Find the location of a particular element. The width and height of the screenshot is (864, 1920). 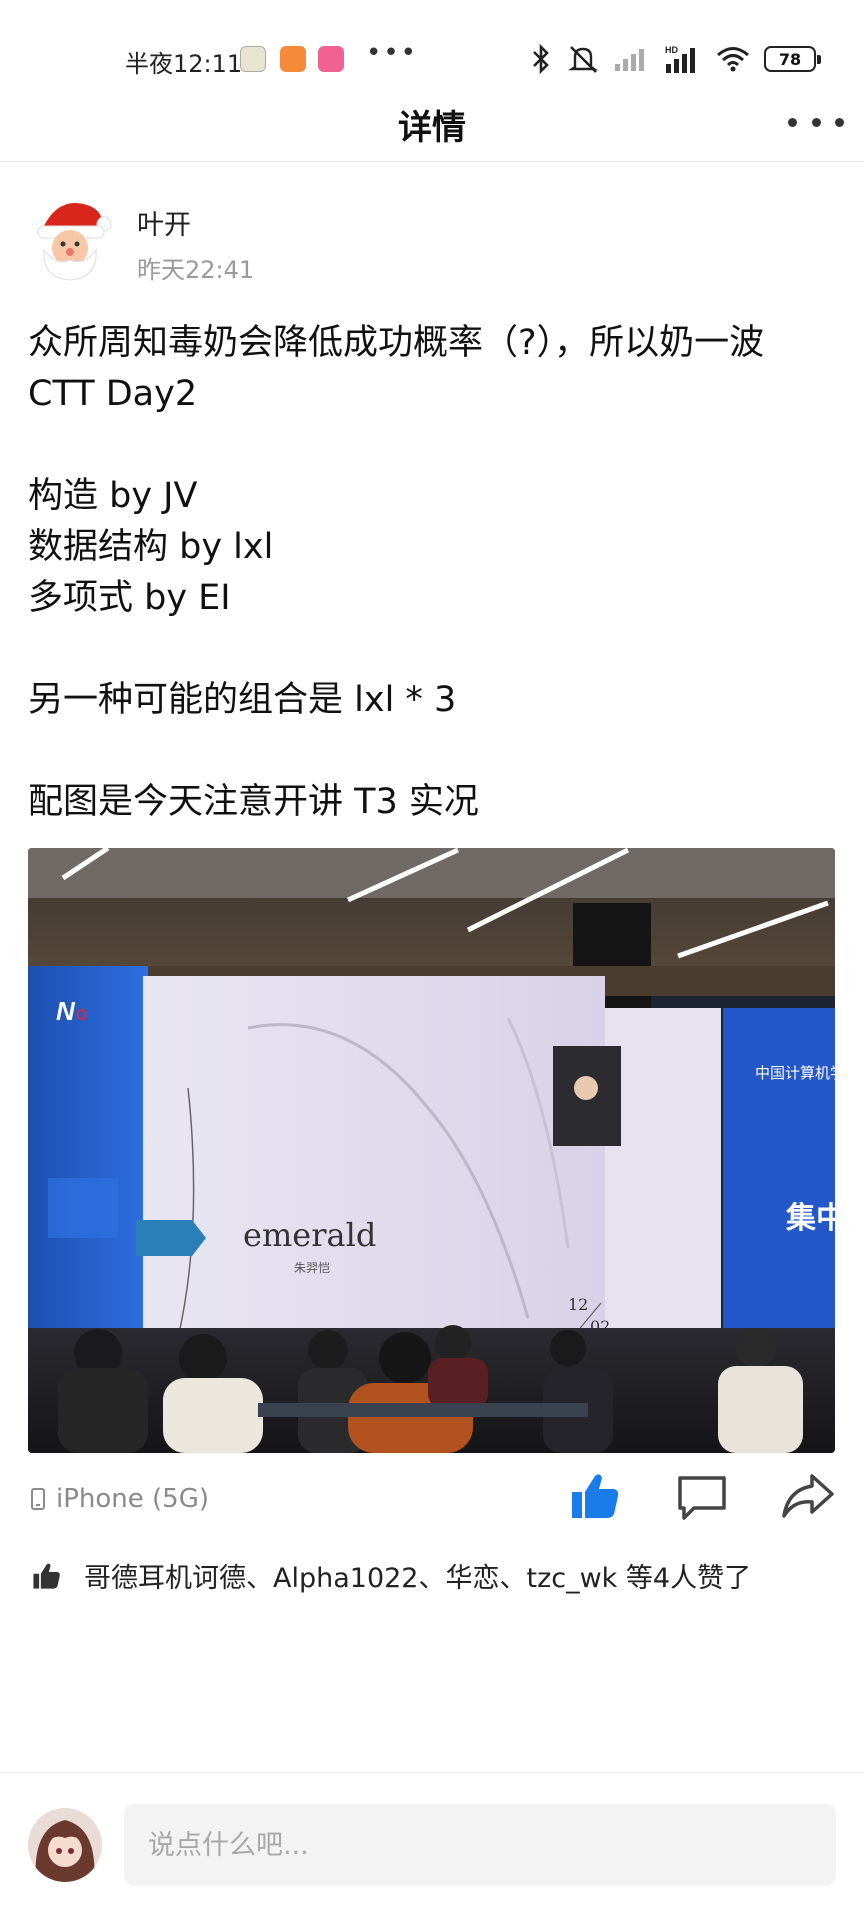

post-line: 数据结构 by lxl is located at coordinates (151, 547).